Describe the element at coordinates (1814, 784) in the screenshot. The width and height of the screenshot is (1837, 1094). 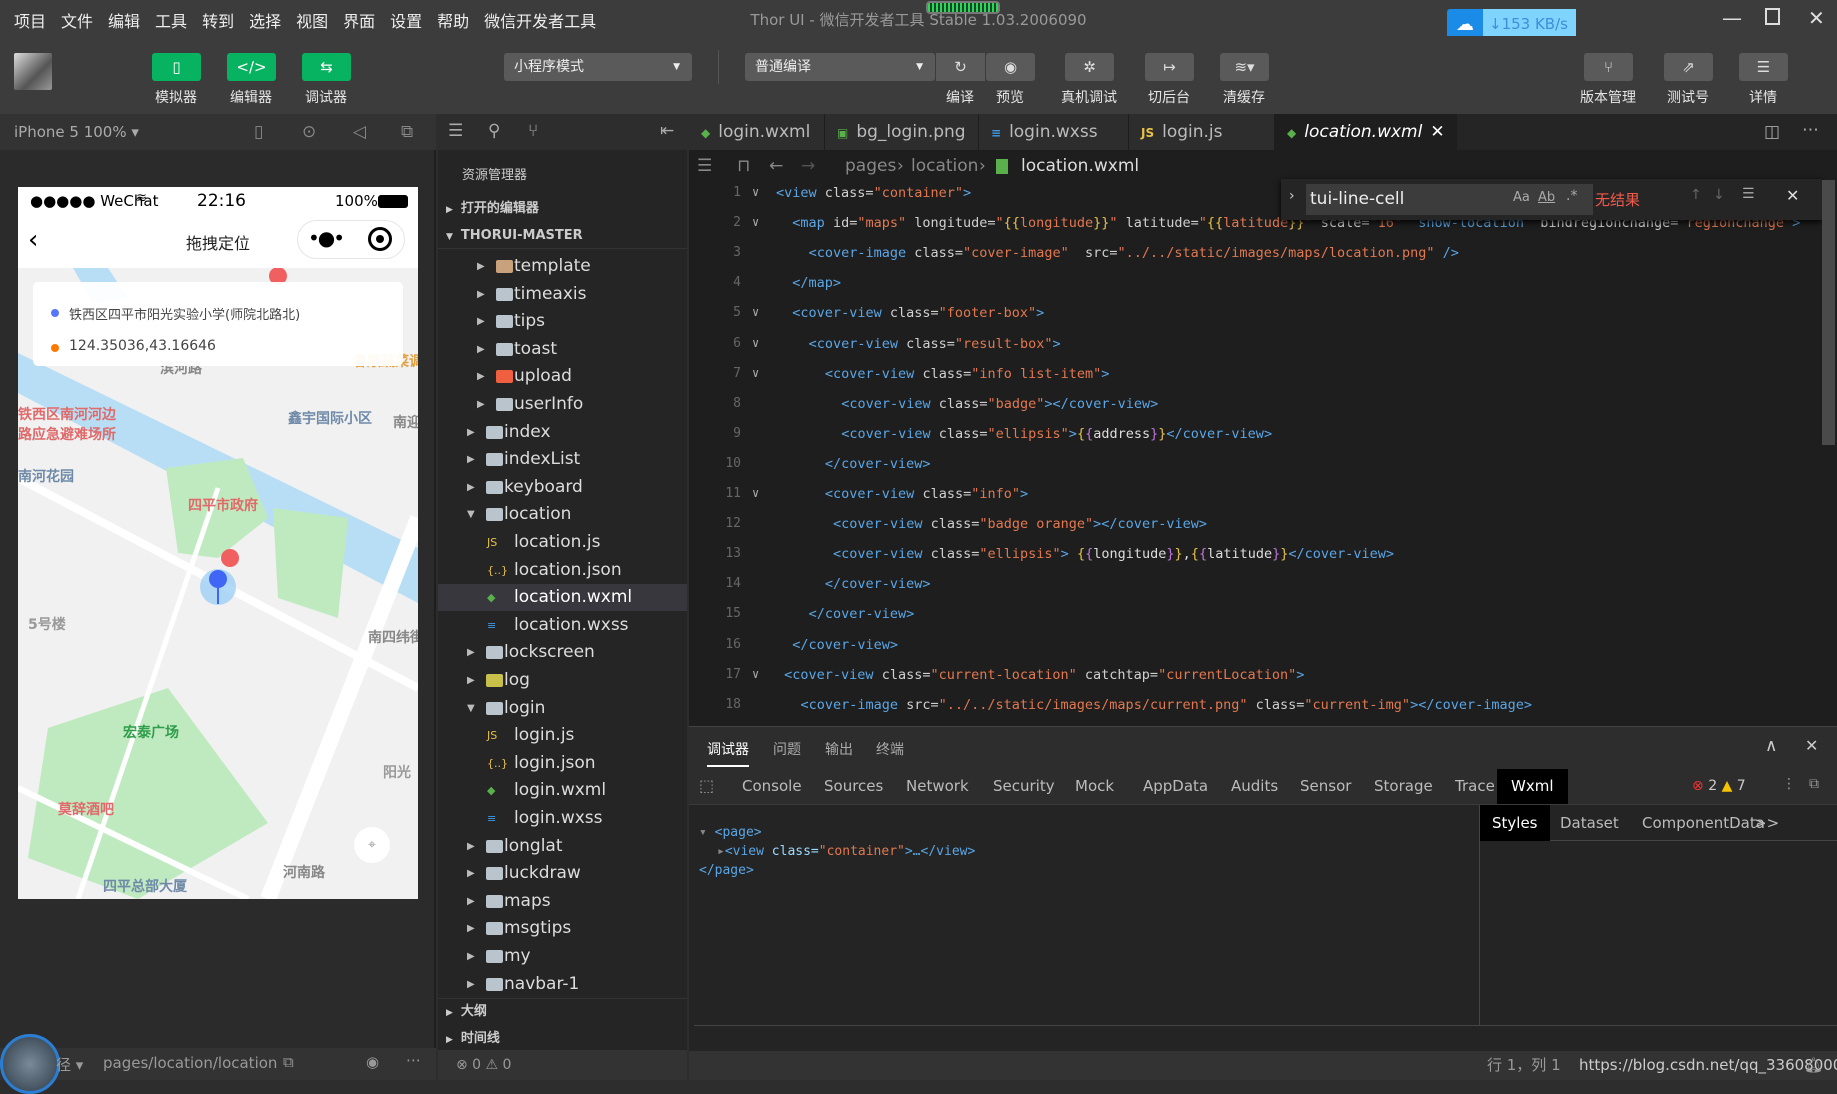
I see `undock-icon: ⧉` at that location.